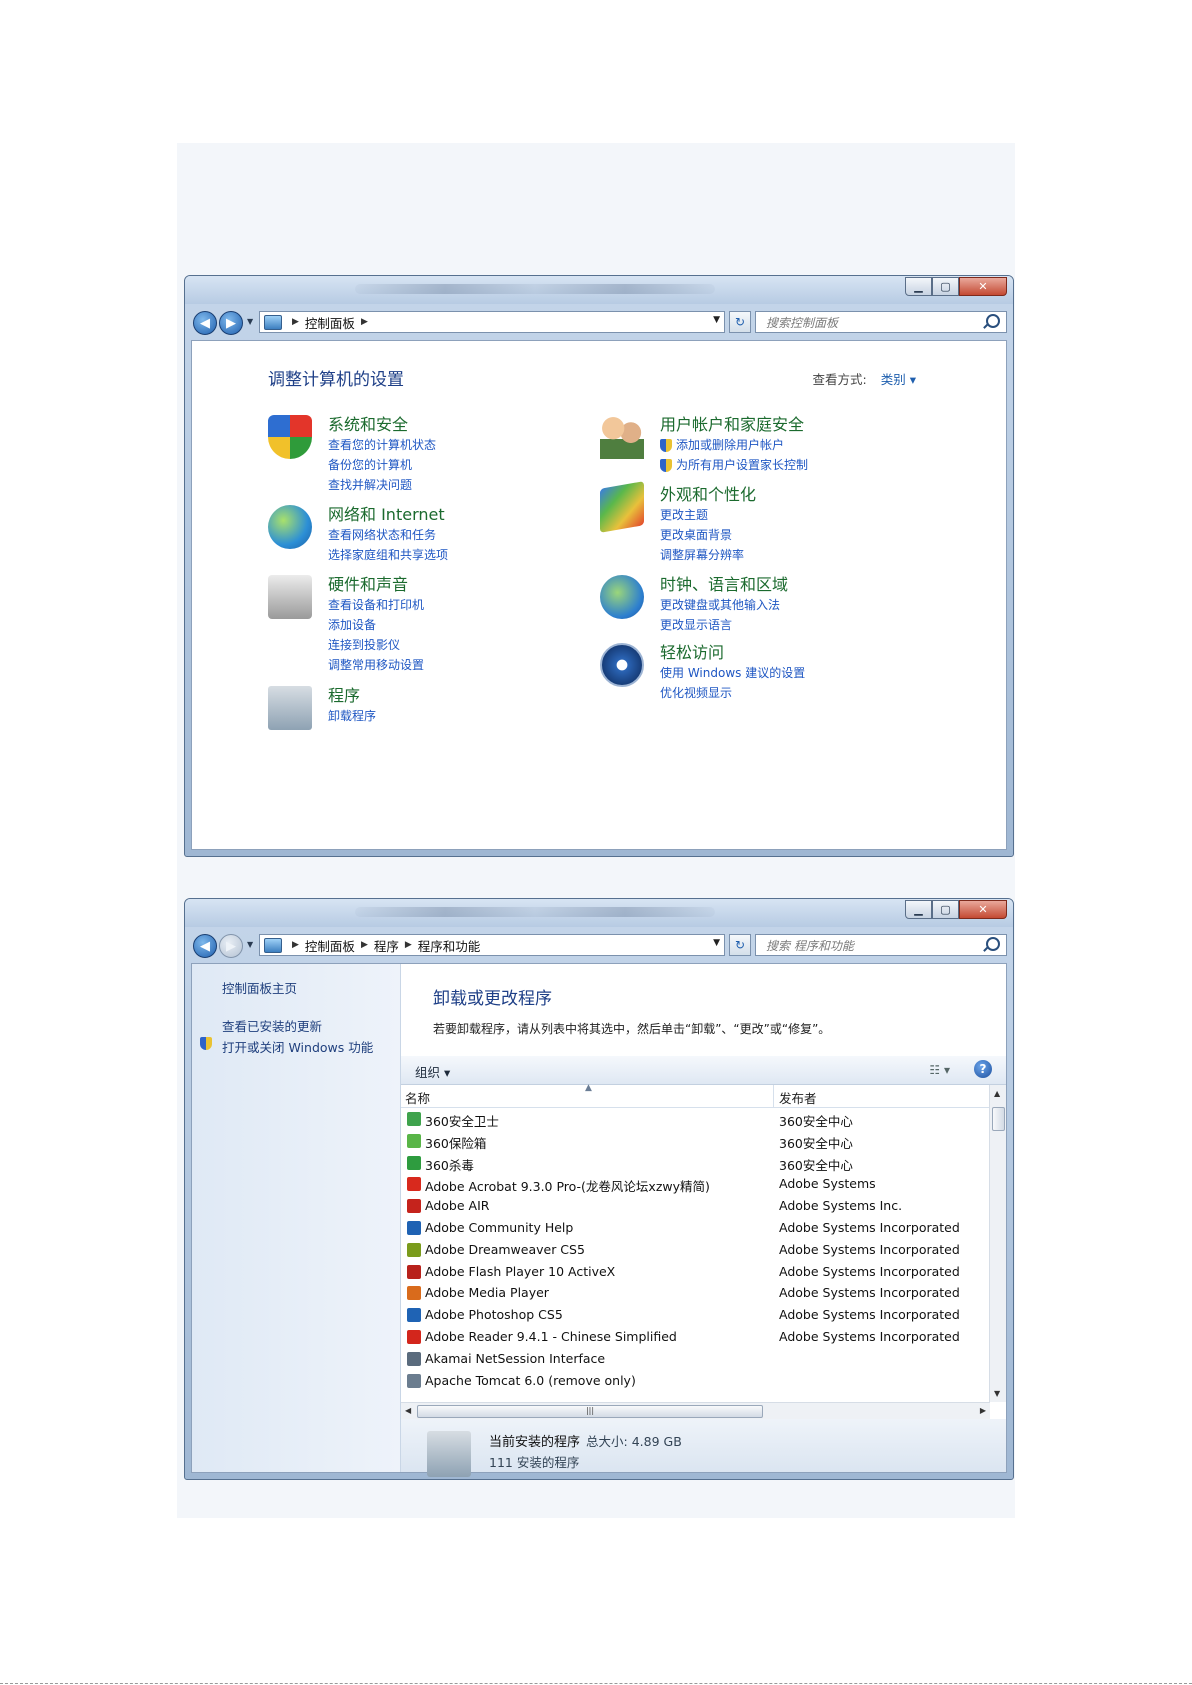 This screenshot has width=1192, height=1685. What do you see at coordinates (408, 1410) in the screenshot?
I see `scroll-left-icon: ◀` at bounding box center [408, 1410].